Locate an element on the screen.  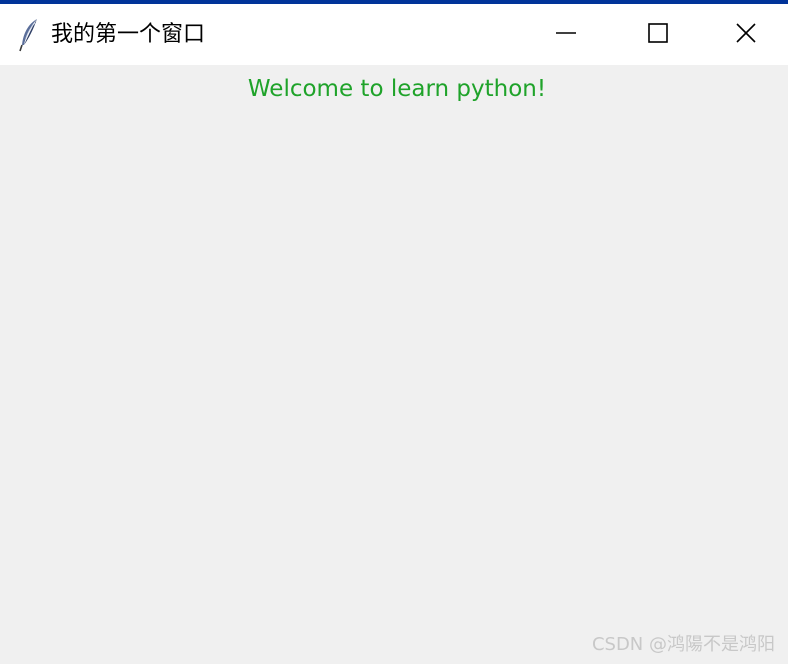
feather-icon is located at coordinates (29, 35).